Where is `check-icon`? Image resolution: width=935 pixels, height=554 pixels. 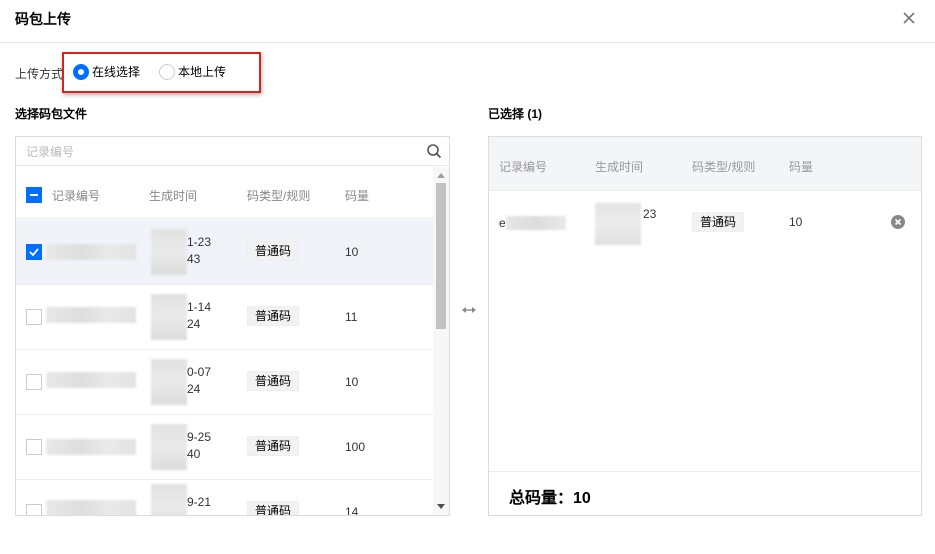
check-icon is located at coordinates (34, 252).